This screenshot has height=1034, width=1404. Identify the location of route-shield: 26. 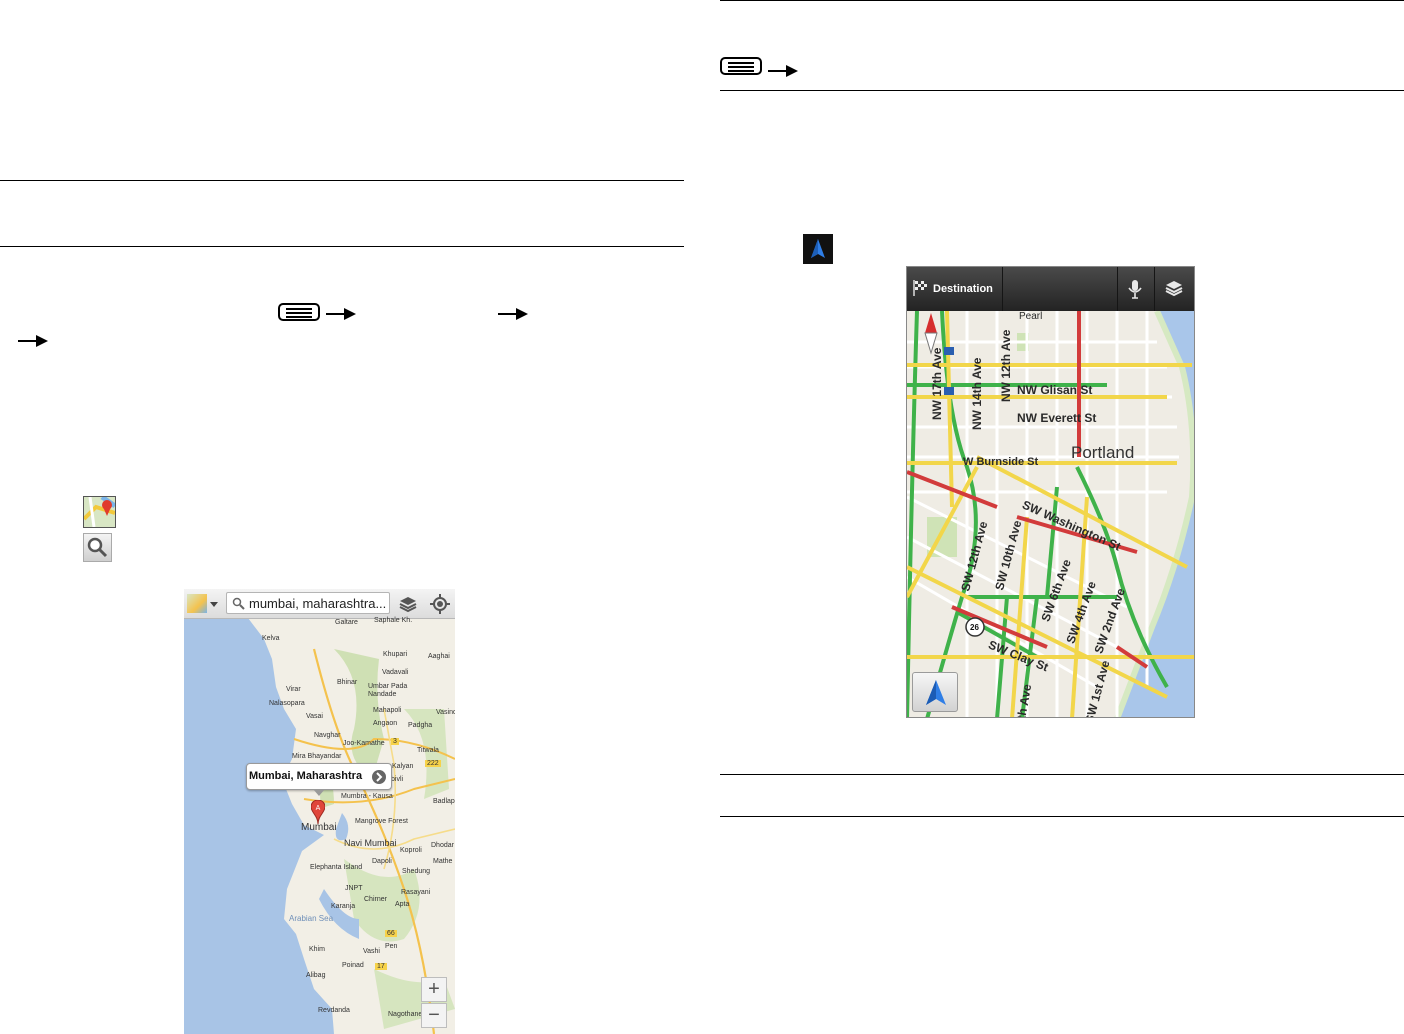
(974, 627).